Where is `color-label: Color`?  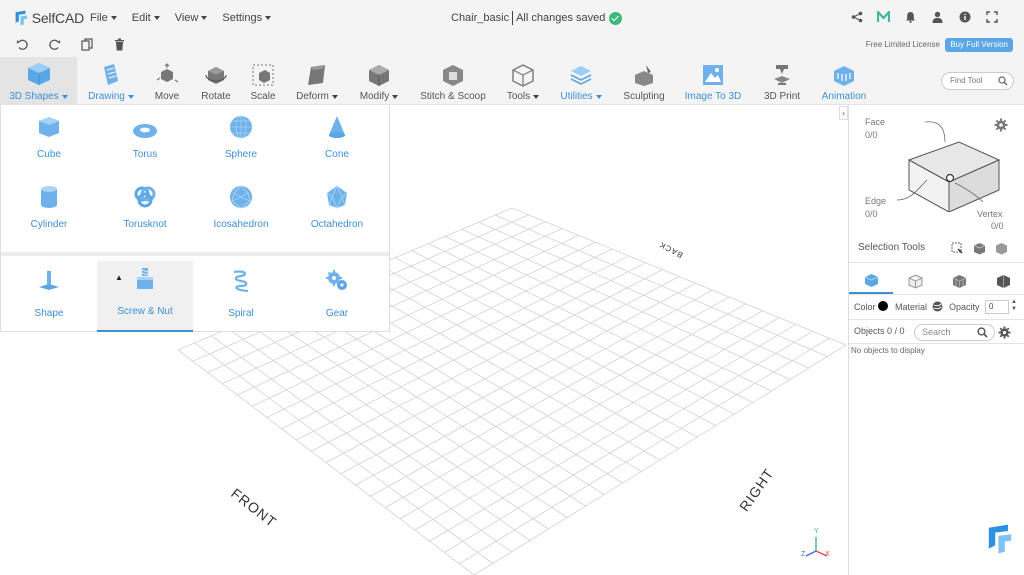 color-label: Color is located at coordinates (865, 307).